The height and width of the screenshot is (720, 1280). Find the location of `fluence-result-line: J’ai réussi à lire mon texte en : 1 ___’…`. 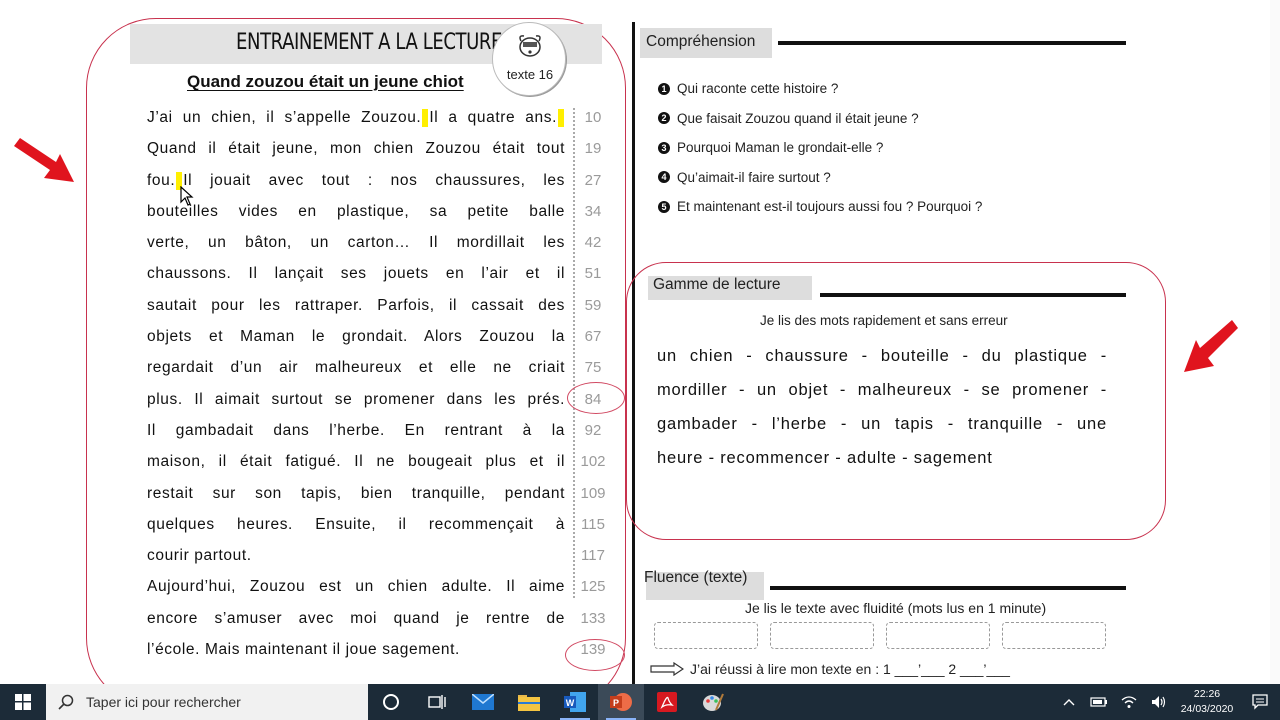

fluence-result-line: J’ai réussi à lire mon texte en : 1 ___’… is located at coordinates (830, 669).